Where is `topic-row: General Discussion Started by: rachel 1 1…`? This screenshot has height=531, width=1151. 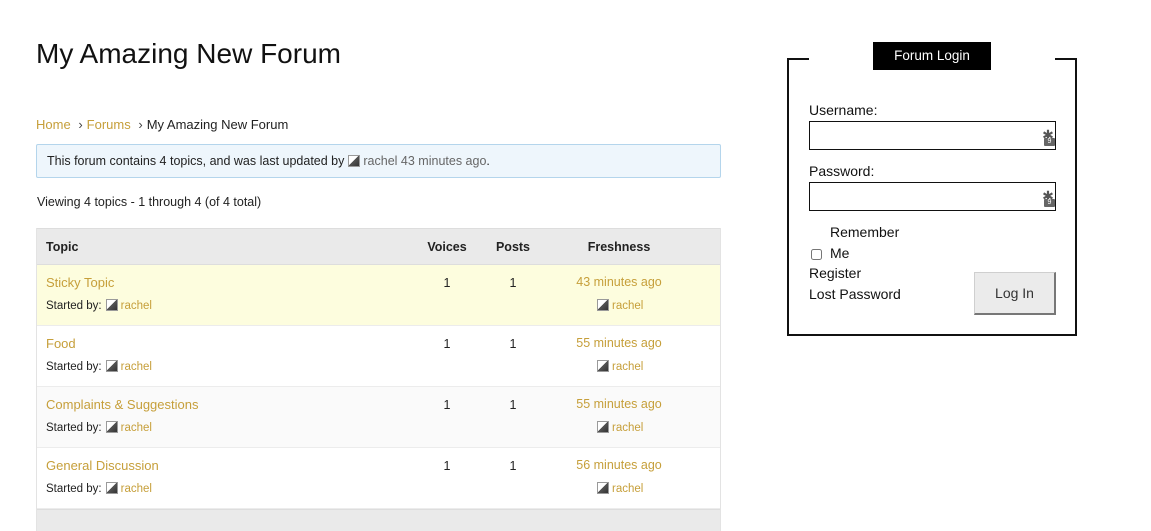 topic-row: General Discussion Started by: rachel 1 1… is located at coordinates (378, 478).